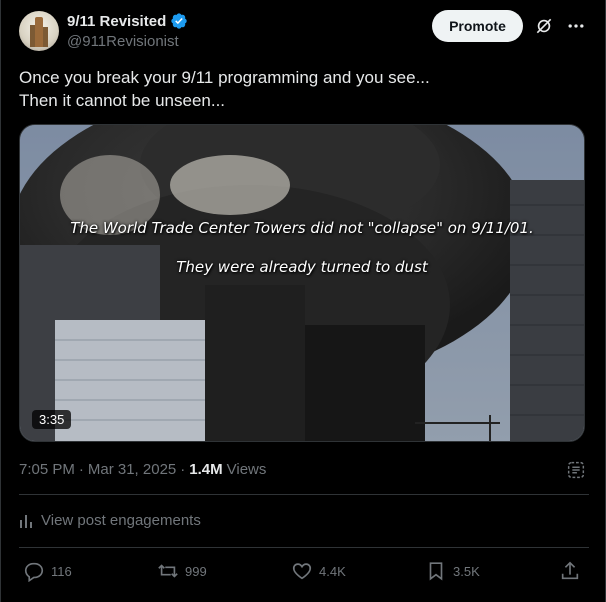  What do you see at coordinates (26, 521) in the screenshot?
I see `bar-chart-icon` at bounding box center [26, 521].